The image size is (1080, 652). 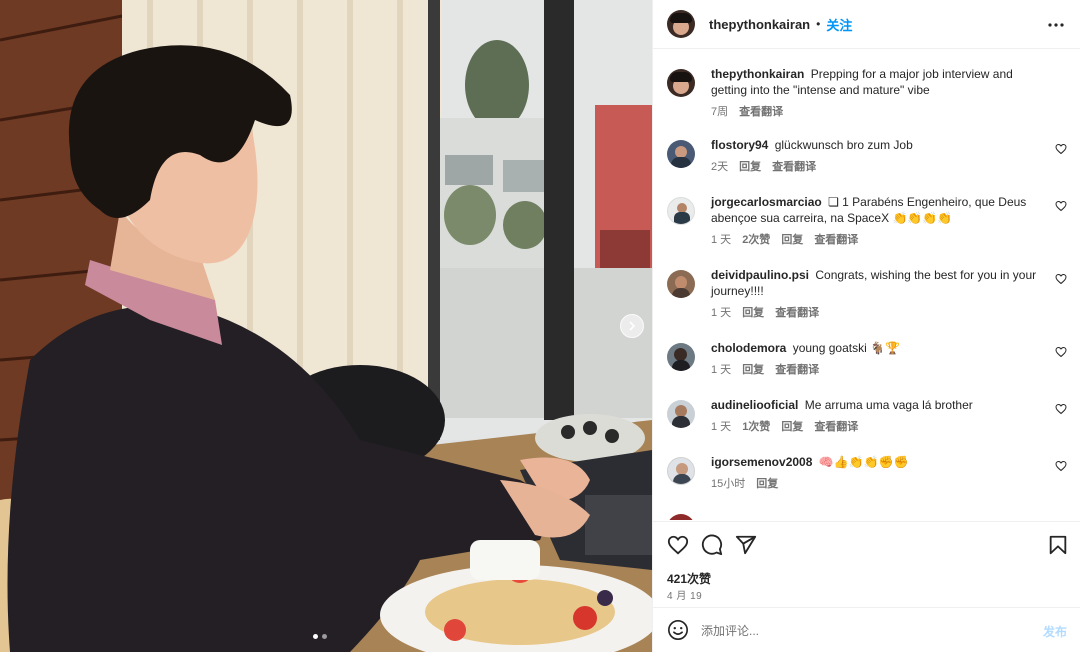 I want to click on comment-item: cholodemora young goatski 🐐🏆 1 天 回复 查看翻译, so click(x=867, y=358).